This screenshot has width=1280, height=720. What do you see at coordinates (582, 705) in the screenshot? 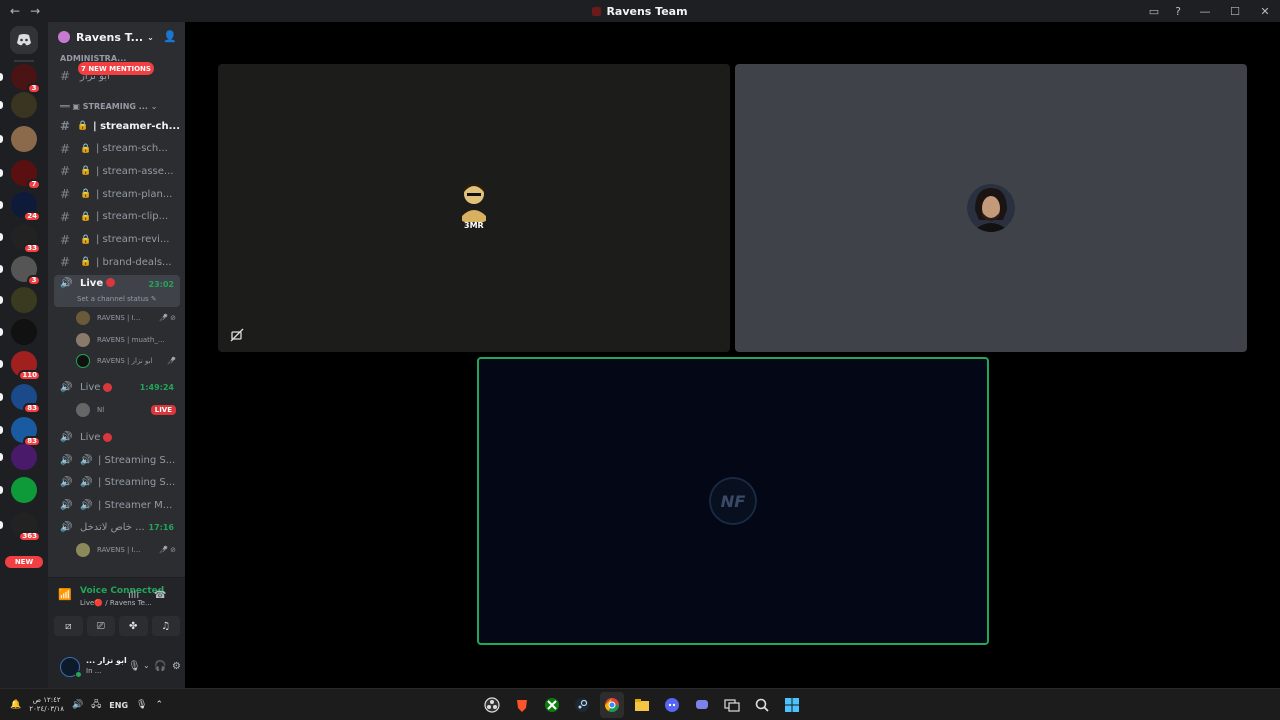
I see `steam-app-icon` at bounding box center [582, 705].